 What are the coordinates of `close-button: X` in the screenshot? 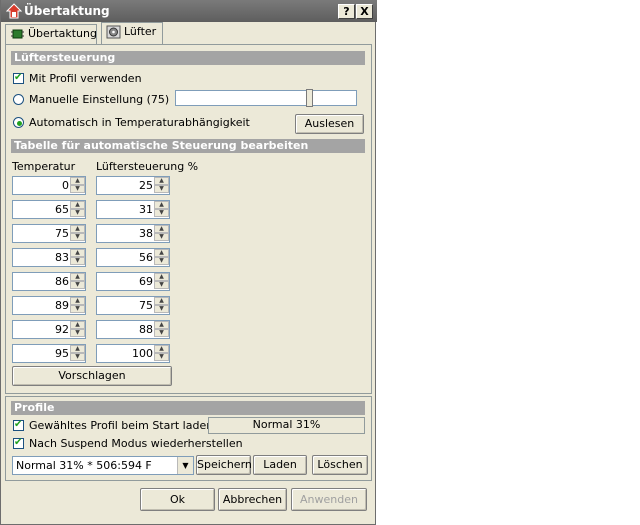 It's located at (364, 11).